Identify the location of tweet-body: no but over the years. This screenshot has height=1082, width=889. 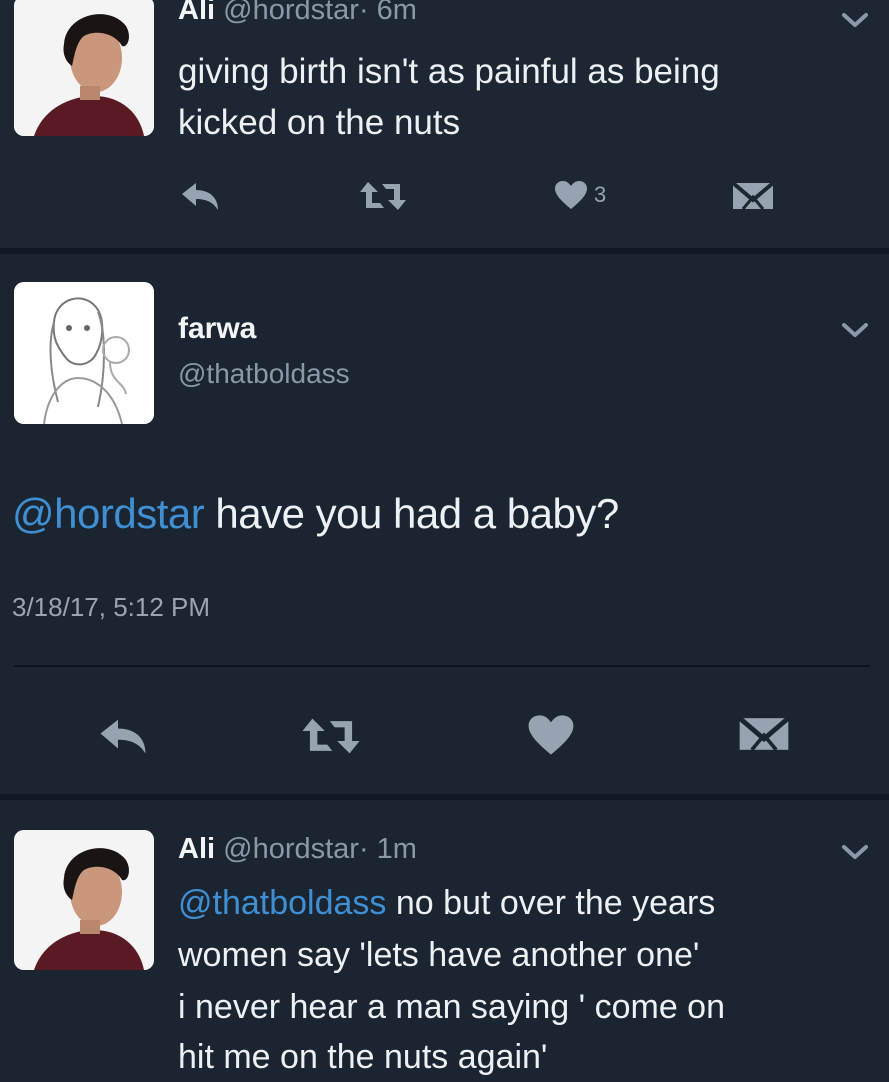
(551, 903).